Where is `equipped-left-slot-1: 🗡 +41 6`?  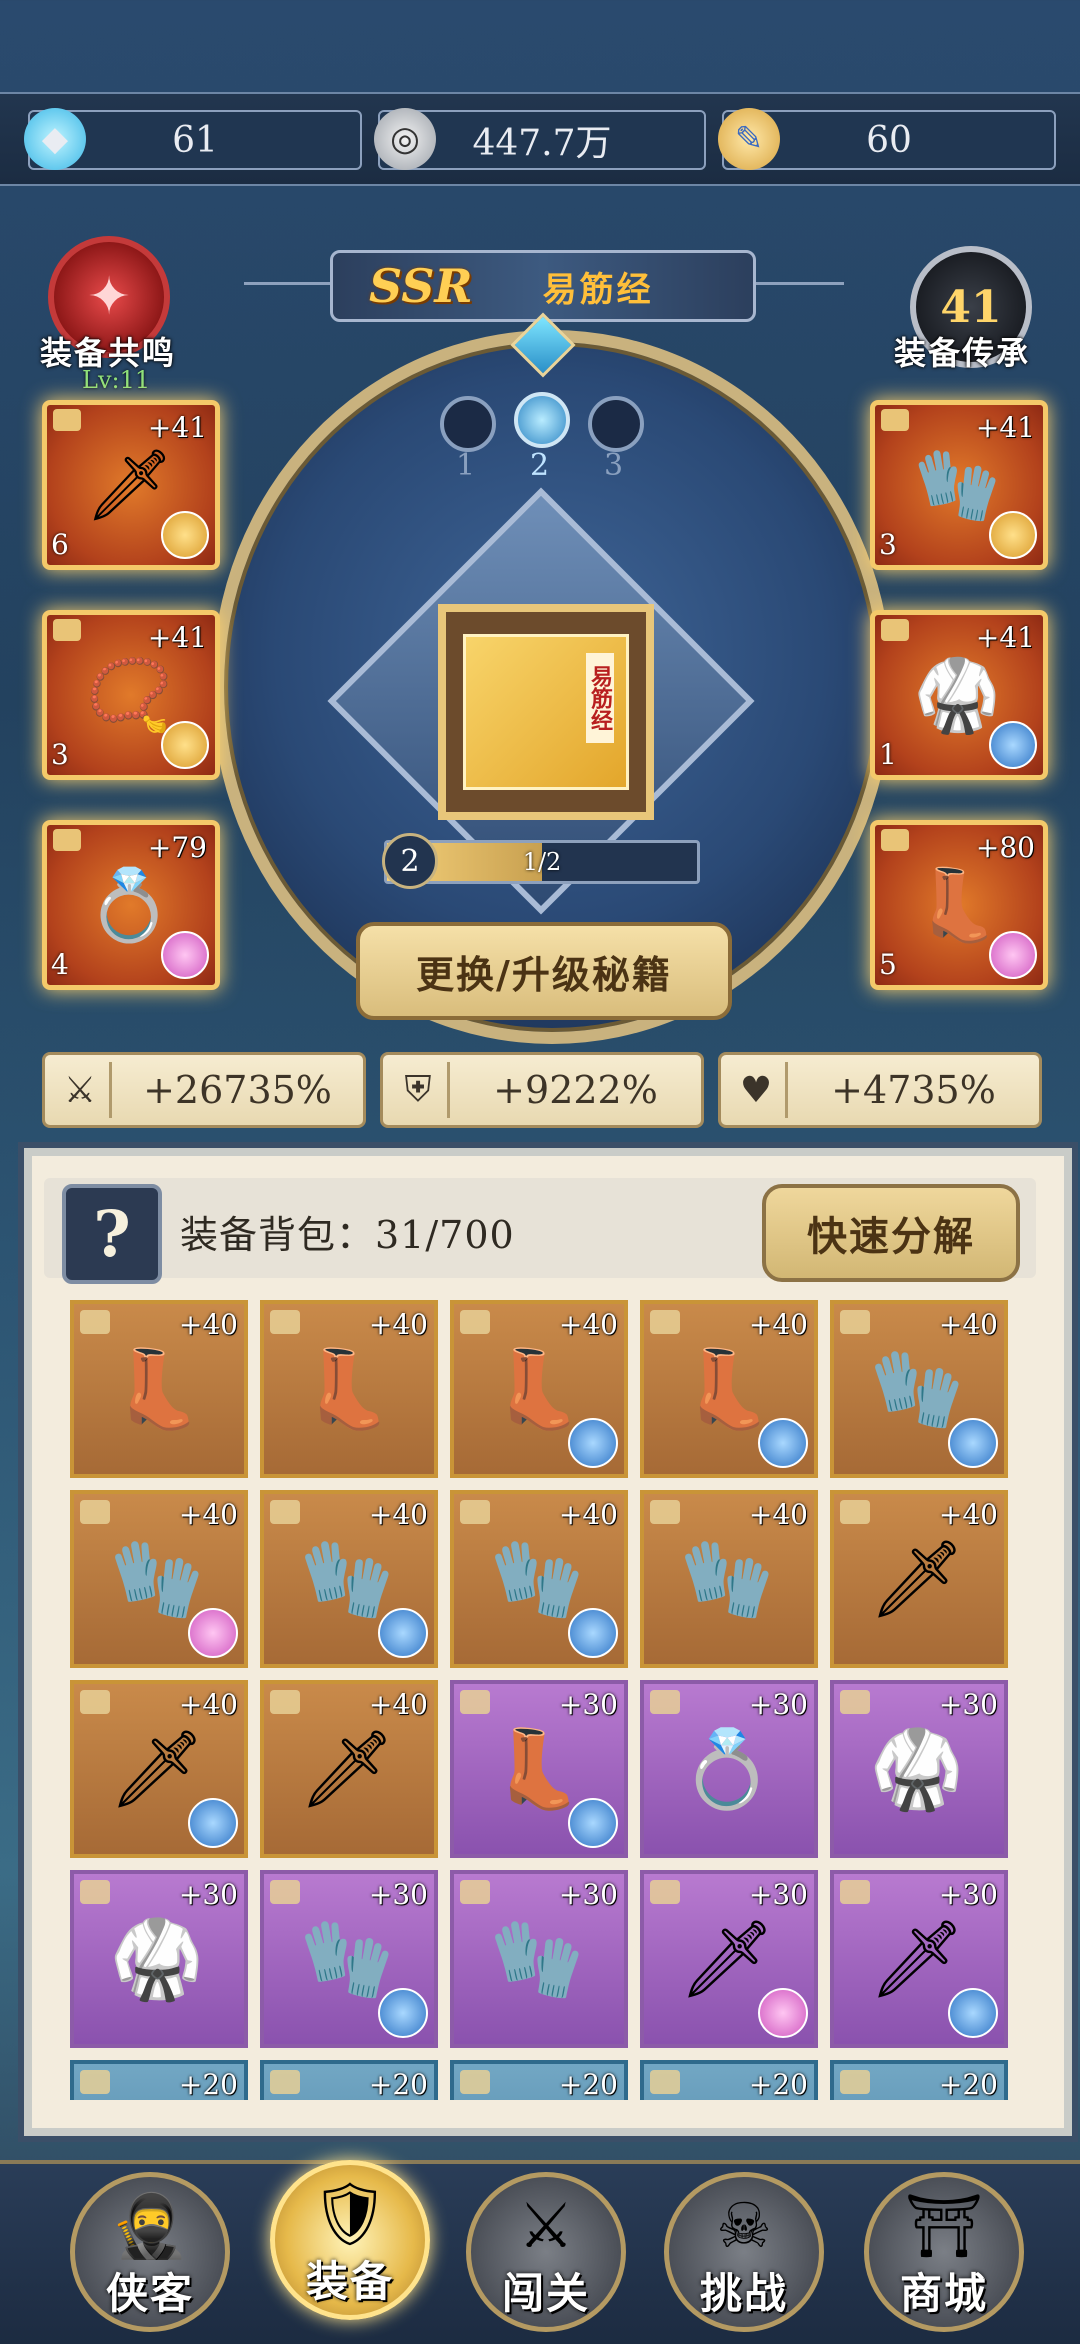
equipped-left-slot-1: 🗡 +41 6 is located at coordinates (131, 485).